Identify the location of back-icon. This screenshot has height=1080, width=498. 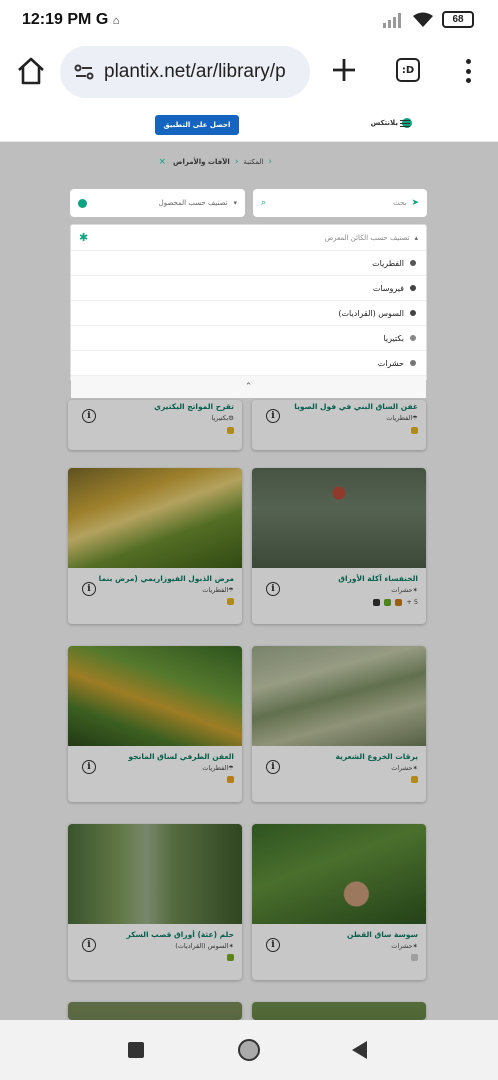
(359, 1050).